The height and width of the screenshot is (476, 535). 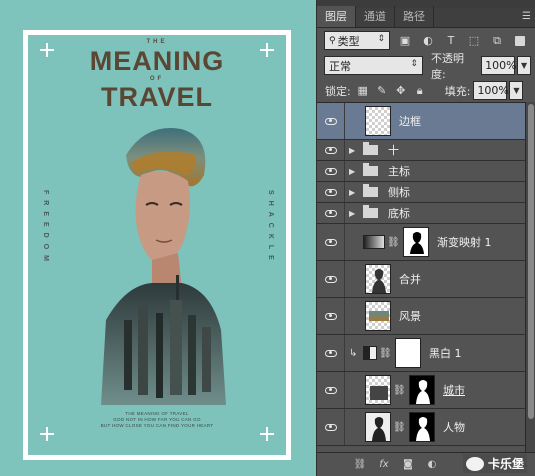 I want to click on adjustment-layer-icon: ◐, so click(x=432, y=465).